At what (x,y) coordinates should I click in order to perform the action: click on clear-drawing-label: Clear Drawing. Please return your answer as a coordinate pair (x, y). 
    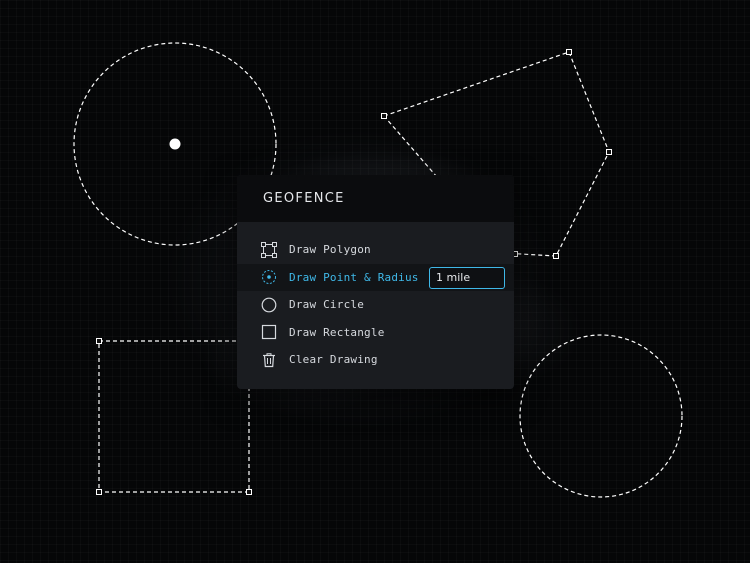
    Looking at the image, I should click on (333, 360).